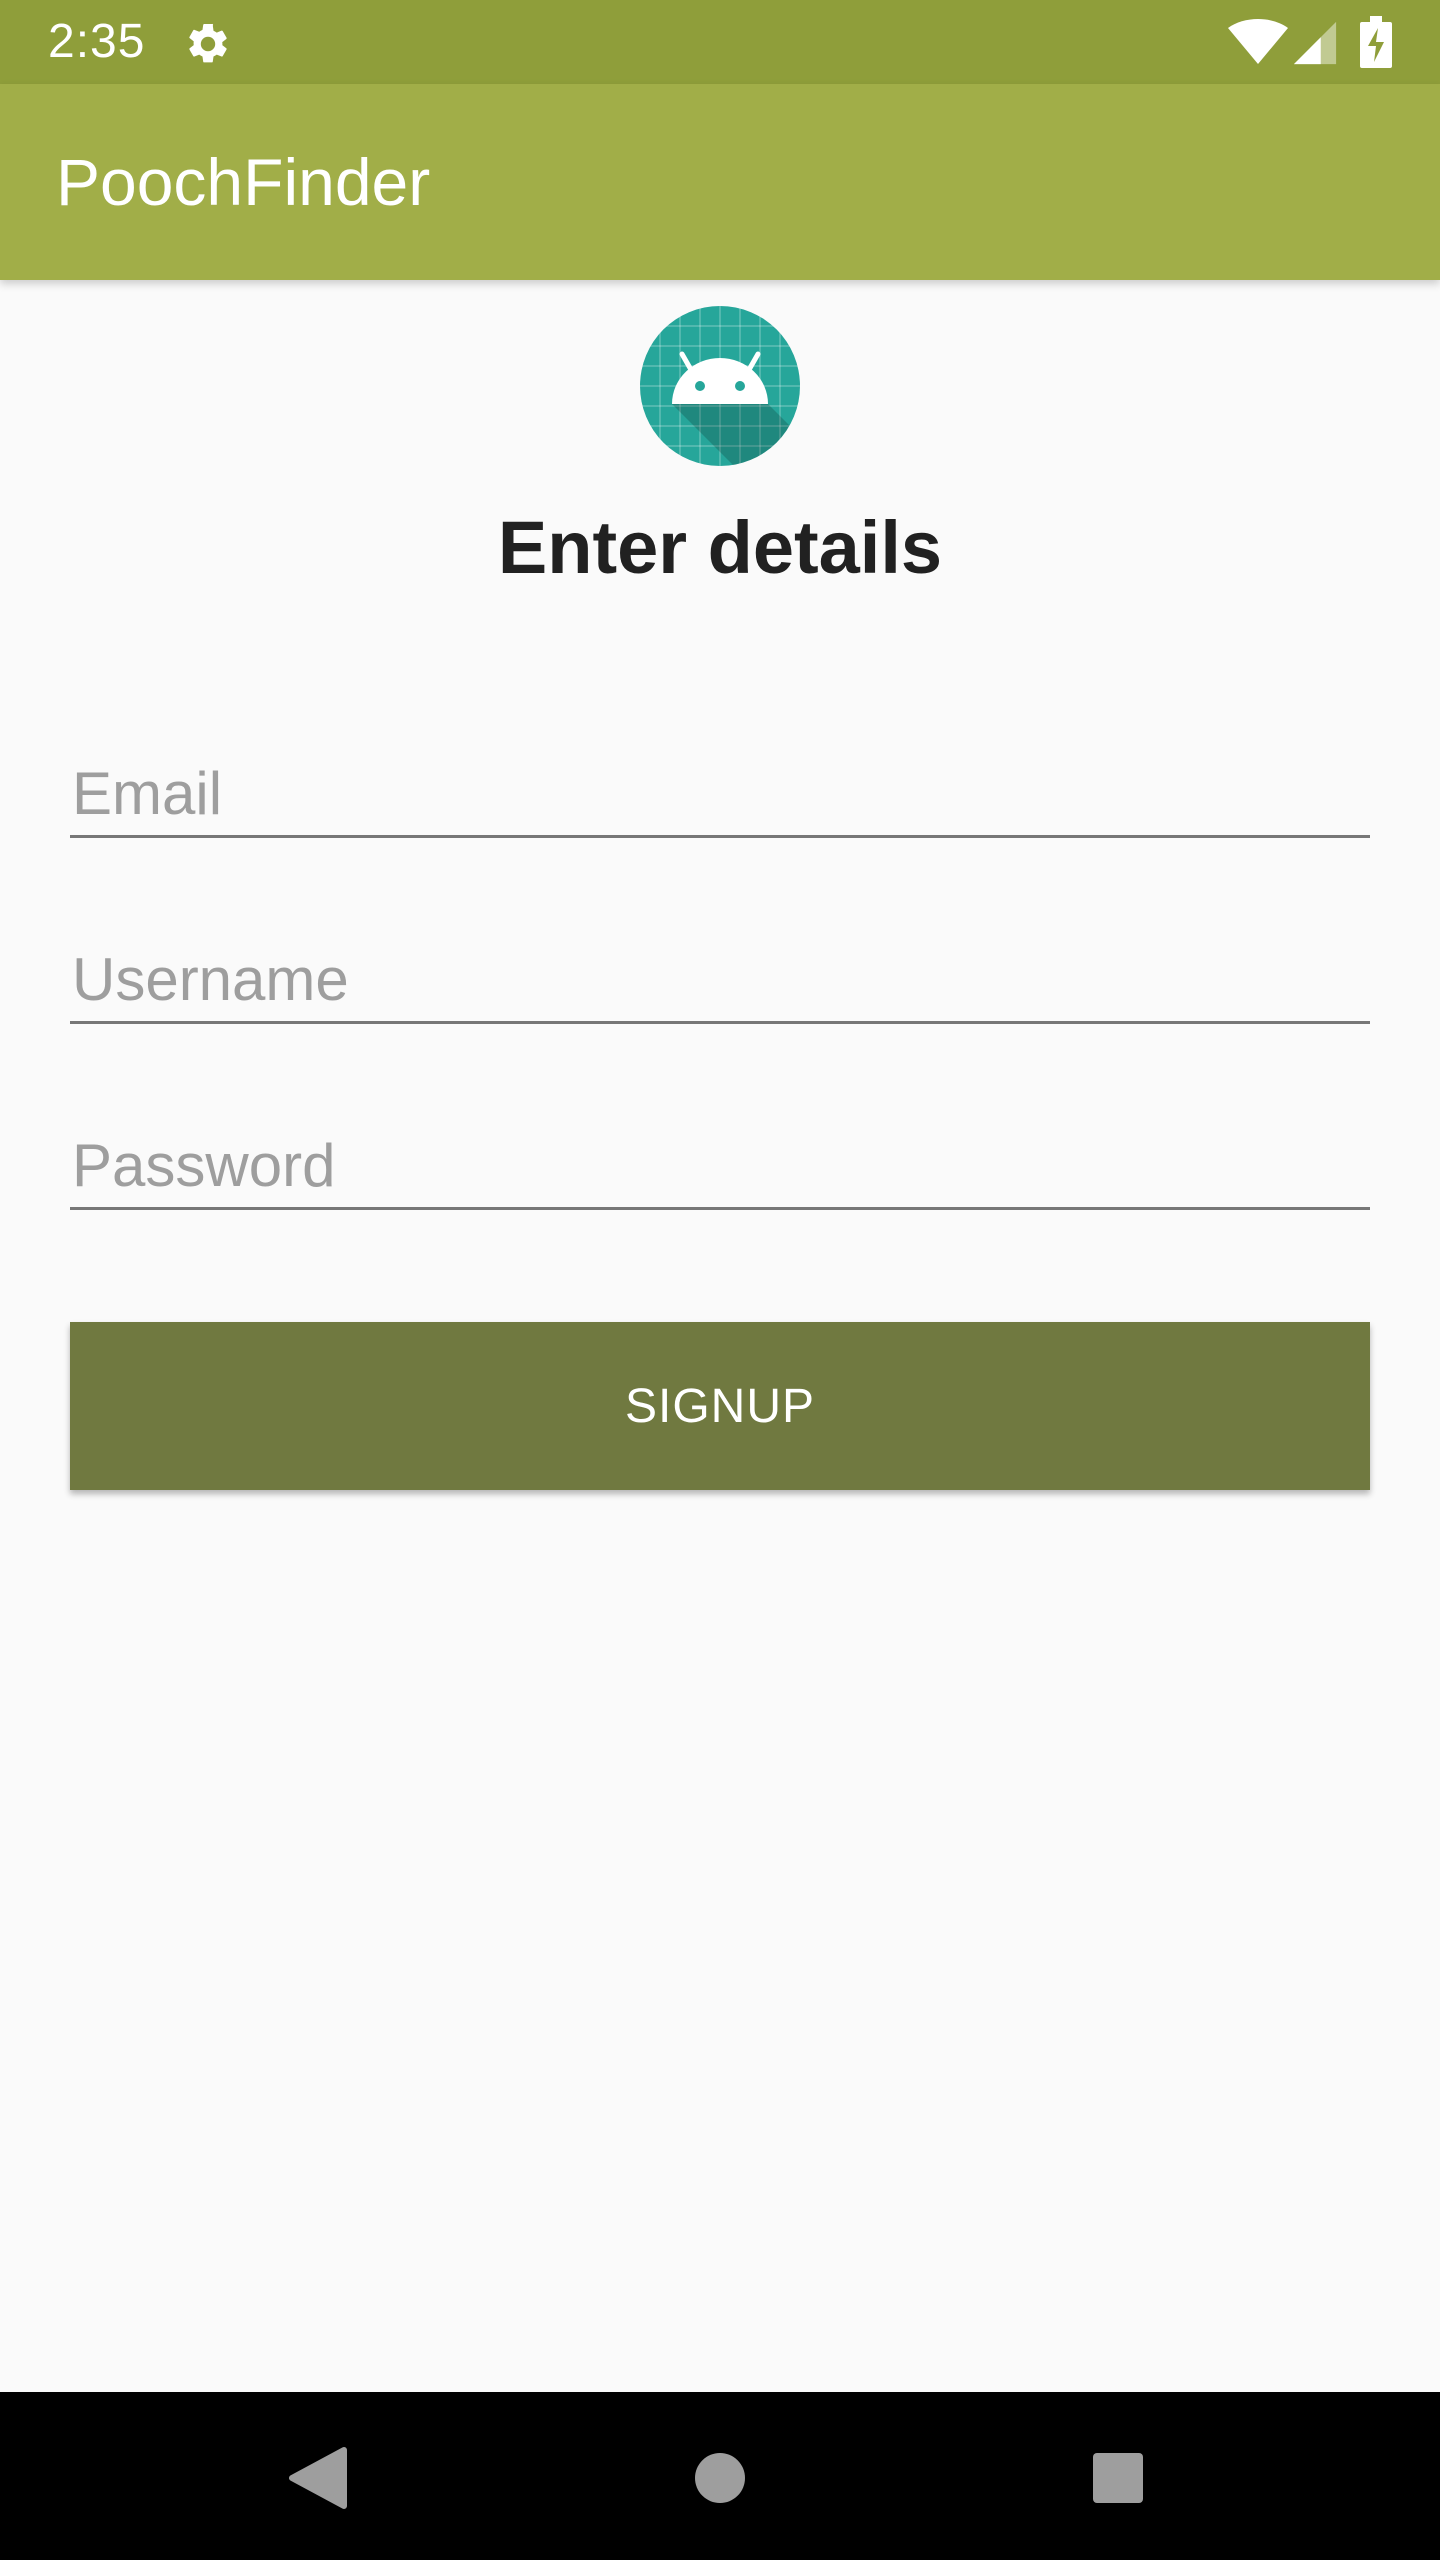 The width and height of the screenshot is (1440, 2560). Describe the element at coordinates (720, 42) in the screenshot. I see `status-bar: 2:35` at that location.